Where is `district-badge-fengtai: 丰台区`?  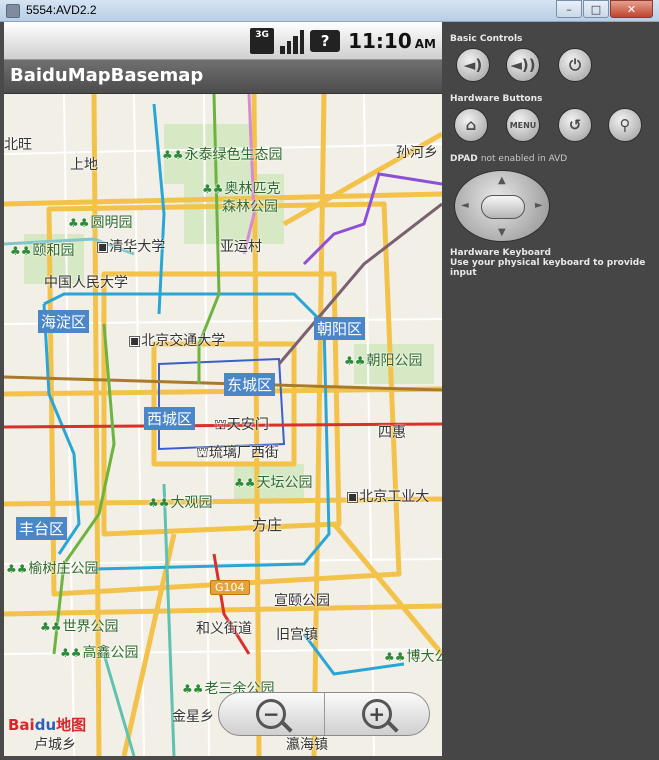 district-badge-fengtai: 丰台区 is located at coordinates (42, 528).